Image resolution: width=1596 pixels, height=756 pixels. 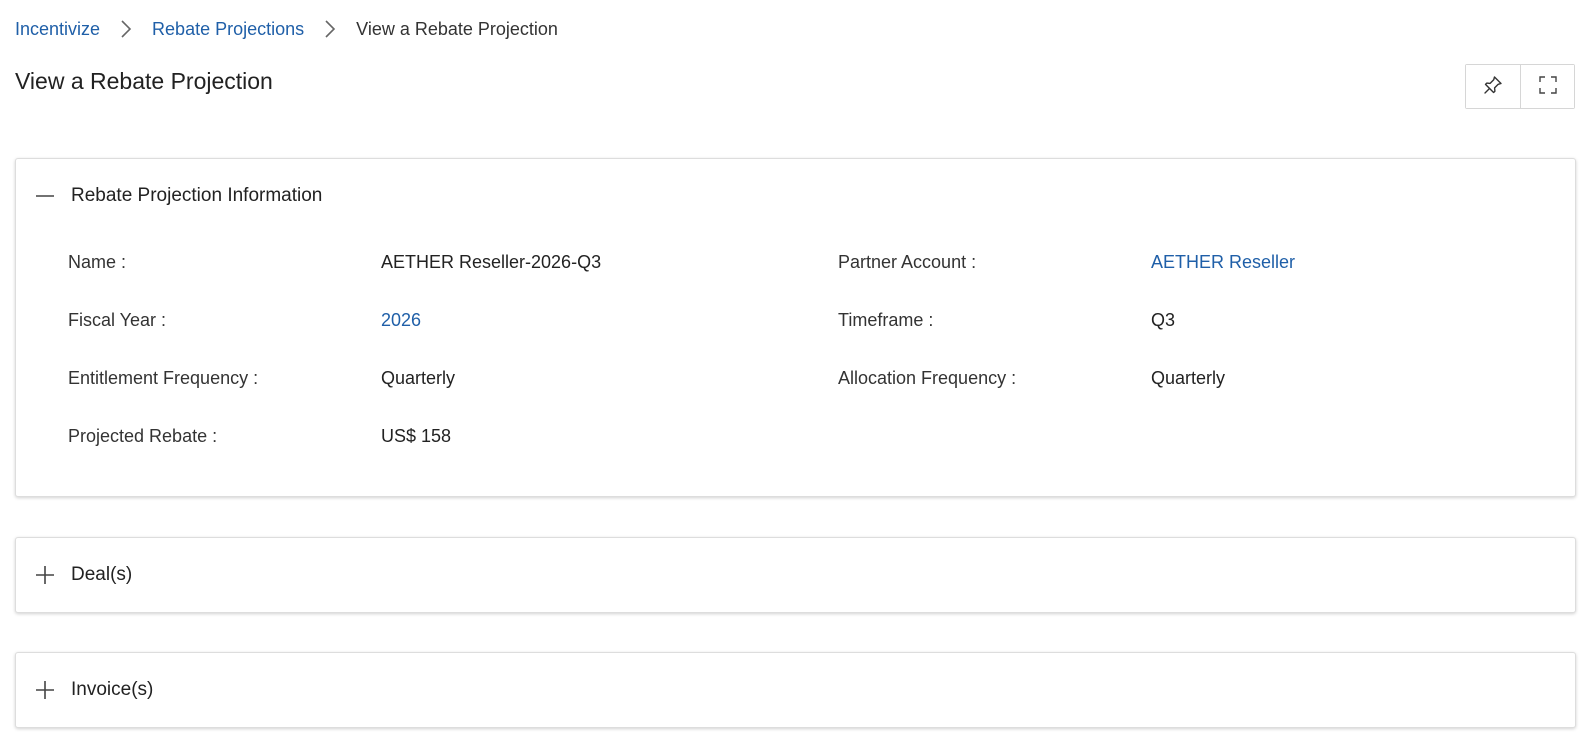 I want to click on fullscreen-button, so click(x=1547, y=86).